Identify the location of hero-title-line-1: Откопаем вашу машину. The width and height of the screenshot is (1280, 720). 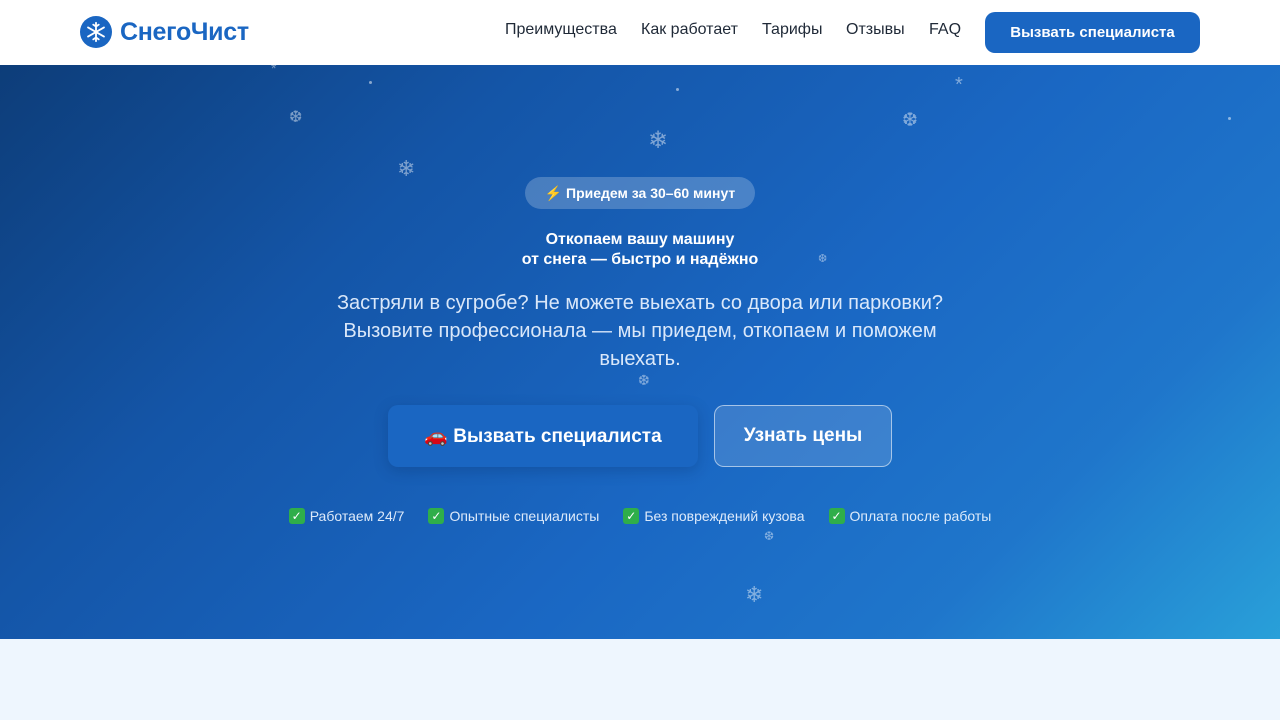
(640, 239).